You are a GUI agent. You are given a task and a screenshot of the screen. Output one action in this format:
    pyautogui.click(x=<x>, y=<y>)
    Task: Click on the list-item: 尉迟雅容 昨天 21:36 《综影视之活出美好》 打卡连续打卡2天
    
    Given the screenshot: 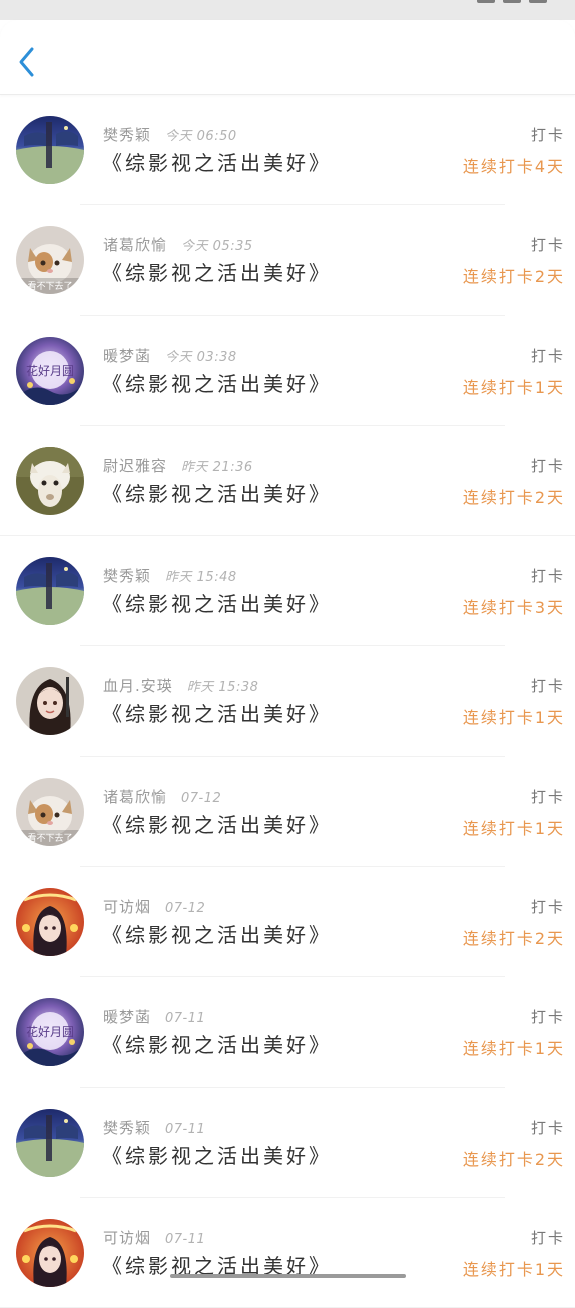 What is the action you would take?
    pyautogui.click(x=287, y=481)
    